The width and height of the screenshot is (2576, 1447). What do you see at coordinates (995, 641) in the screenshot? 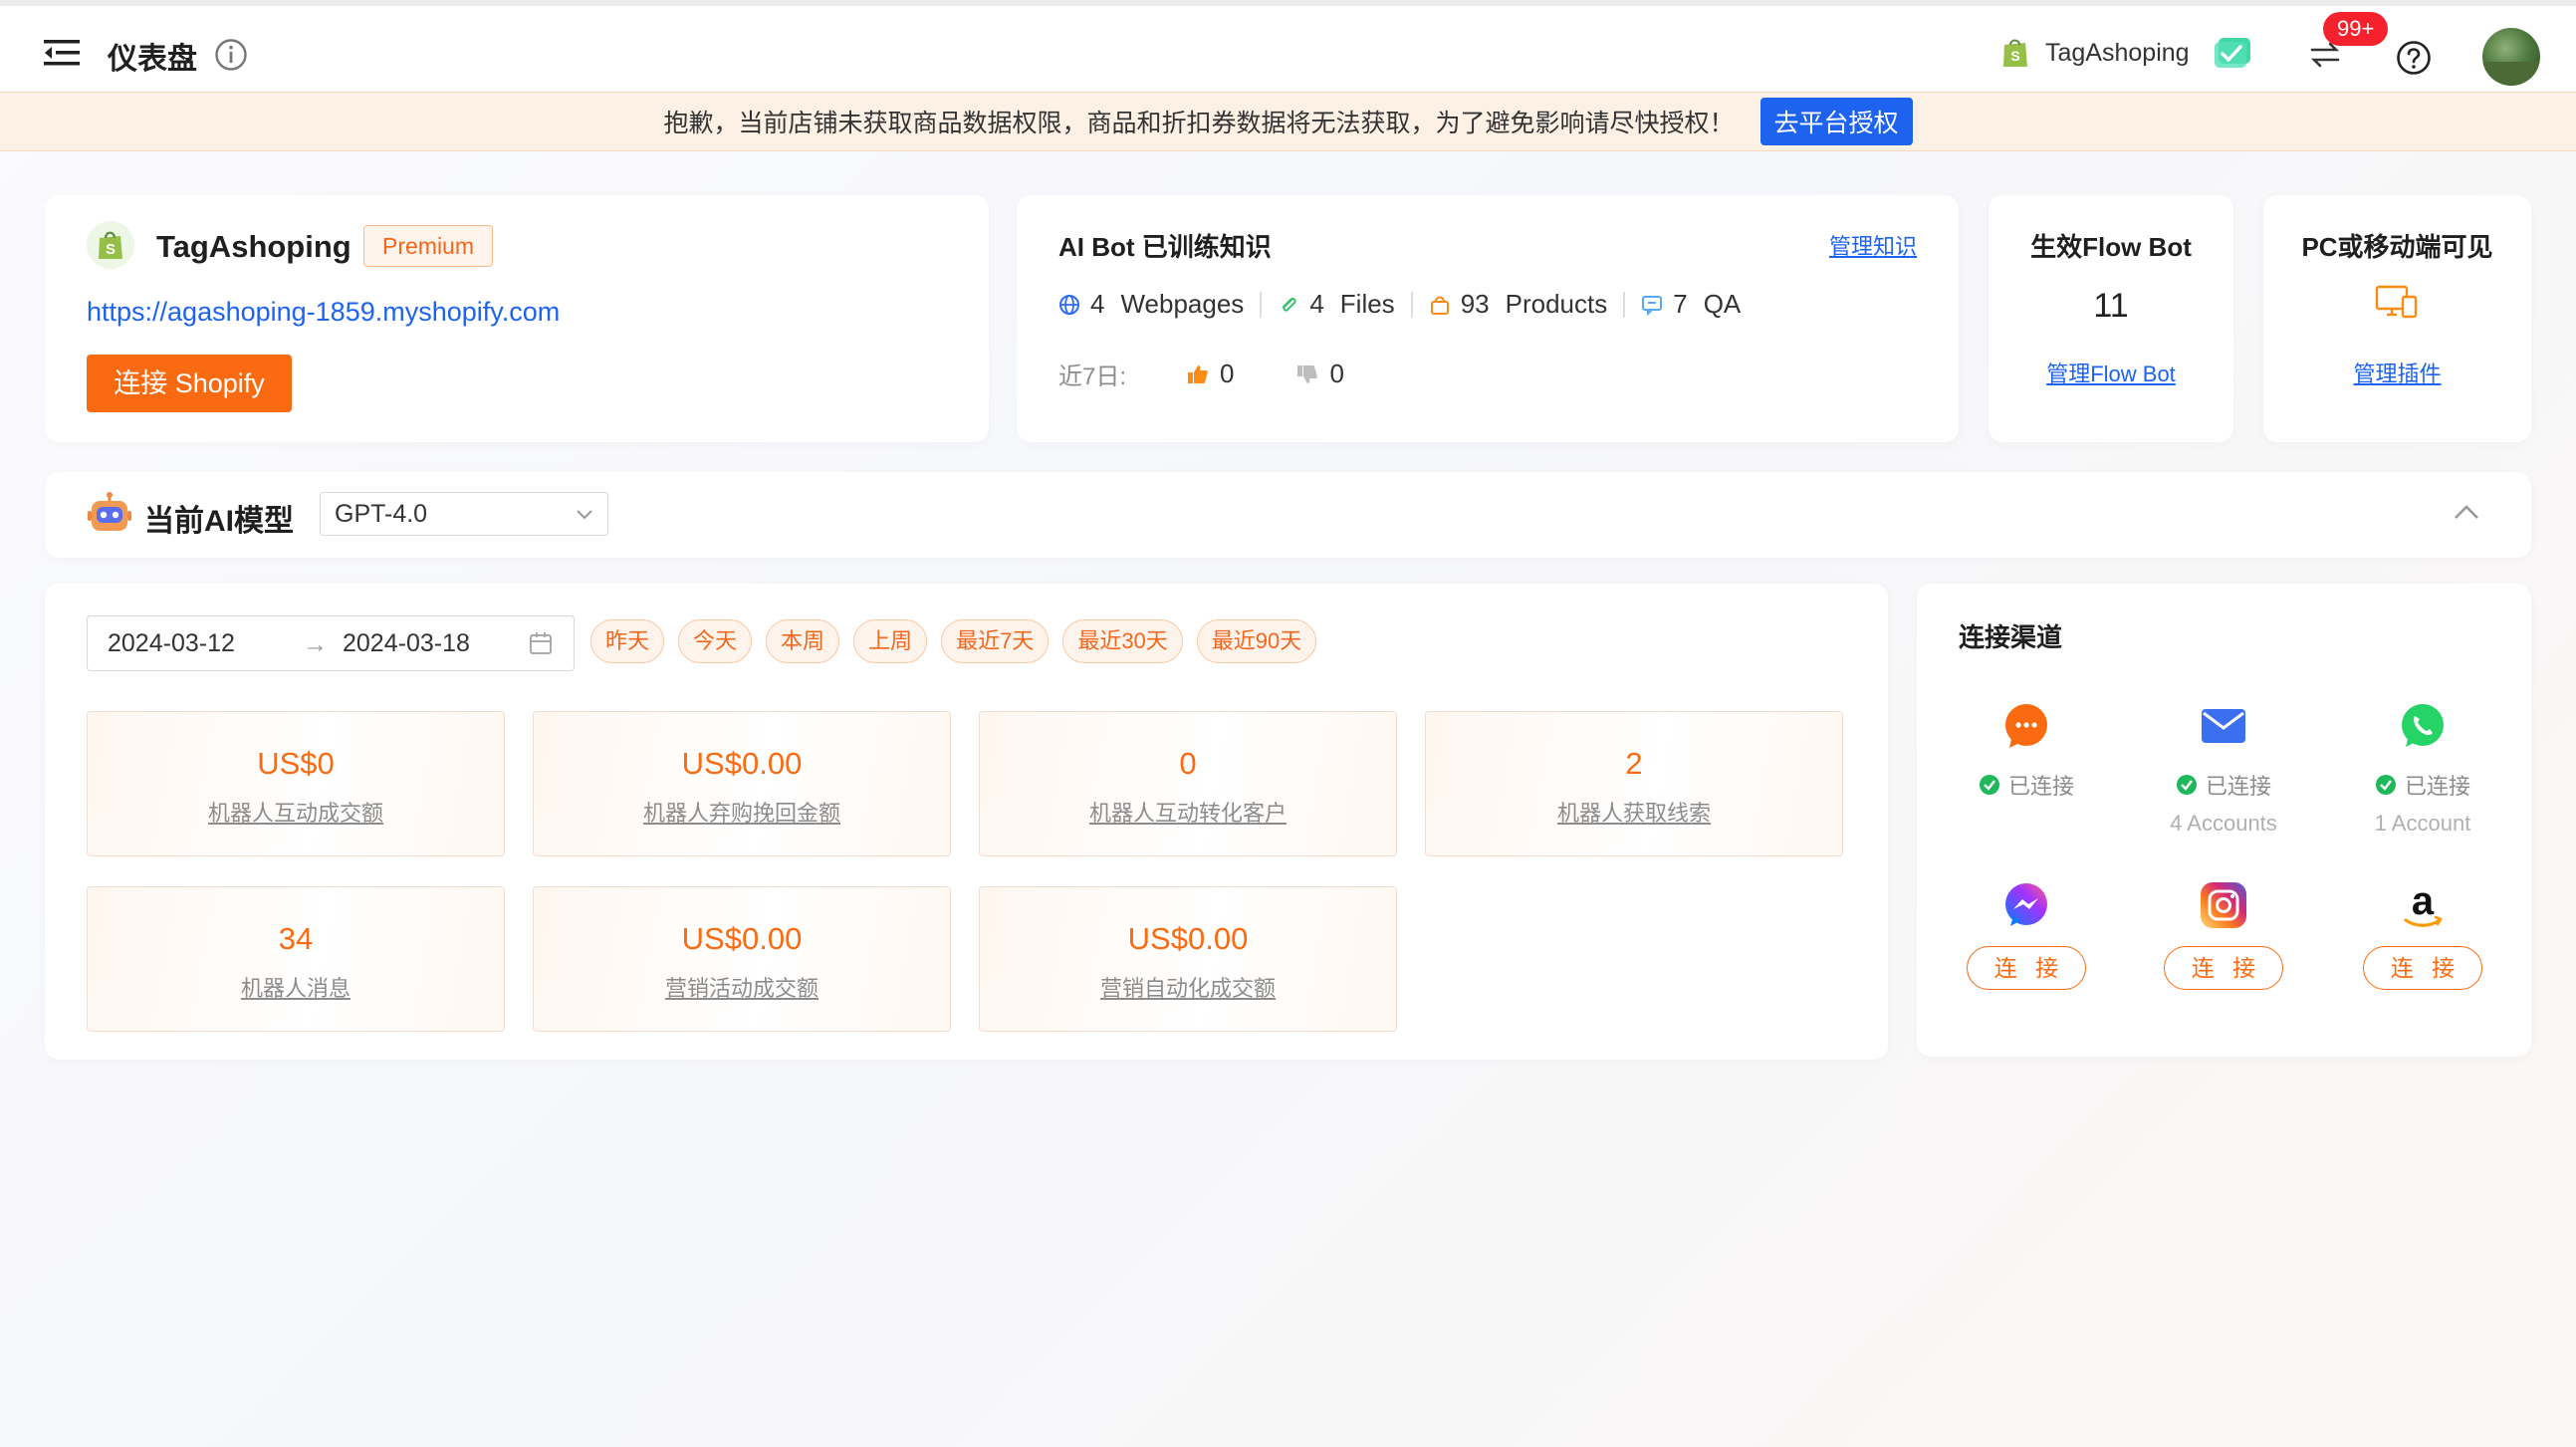
I see `range-last-7-days: 最近7天` at bounding box center [995, 641].